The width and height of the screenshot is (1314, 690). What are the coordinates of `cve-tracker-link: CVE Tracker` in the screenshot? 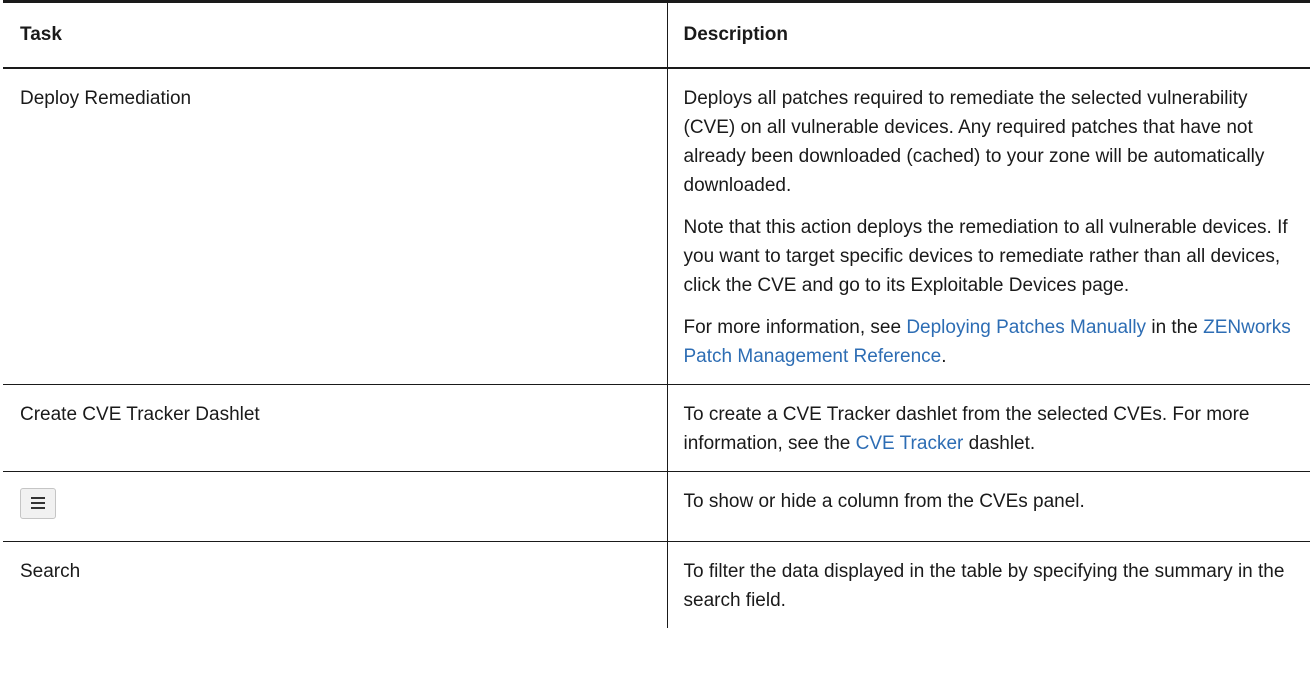 It's located at (910, 443).